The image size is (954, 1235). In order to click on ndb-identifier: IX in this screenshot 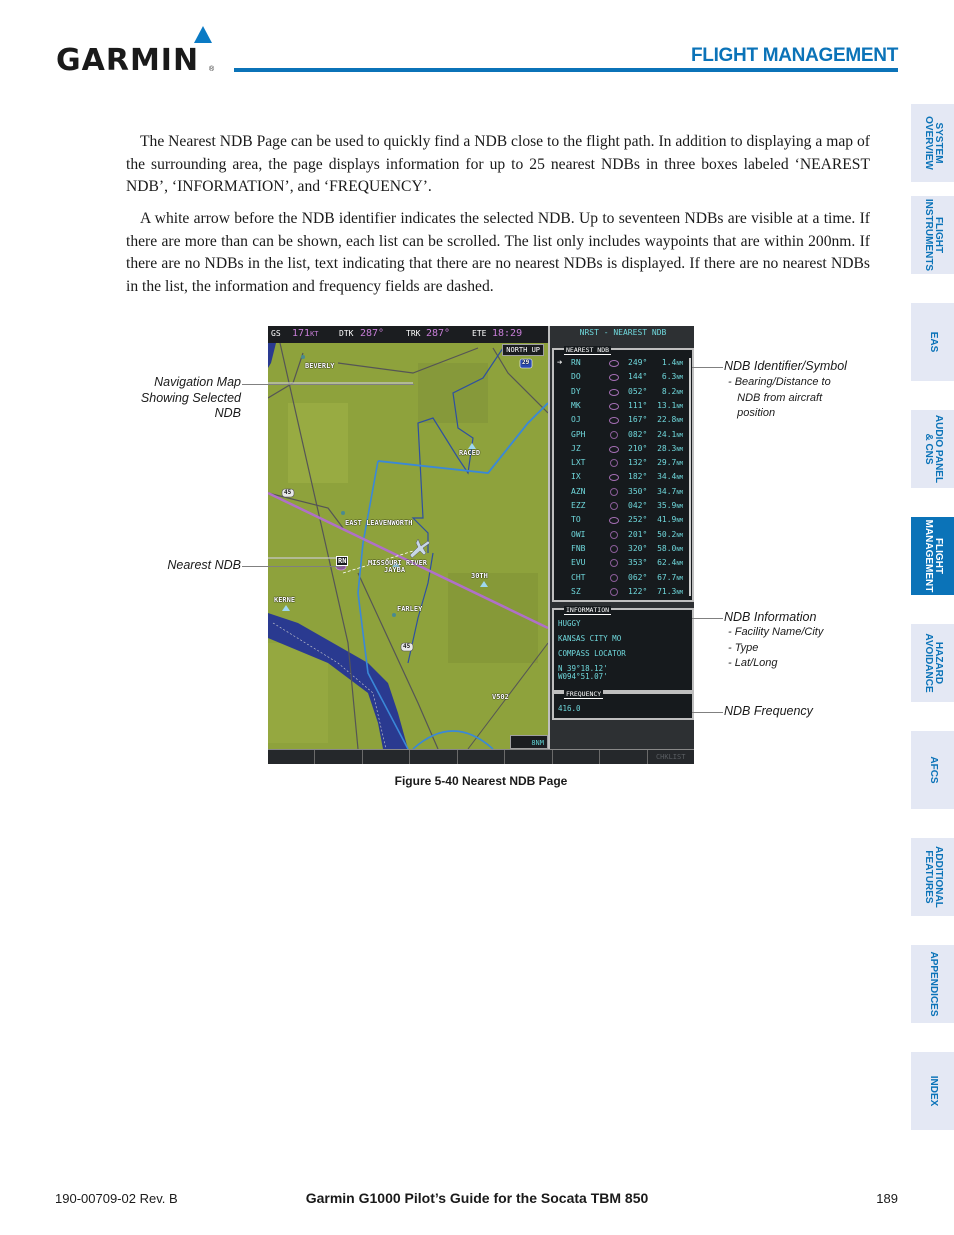, I will do `click(576, 477)`.